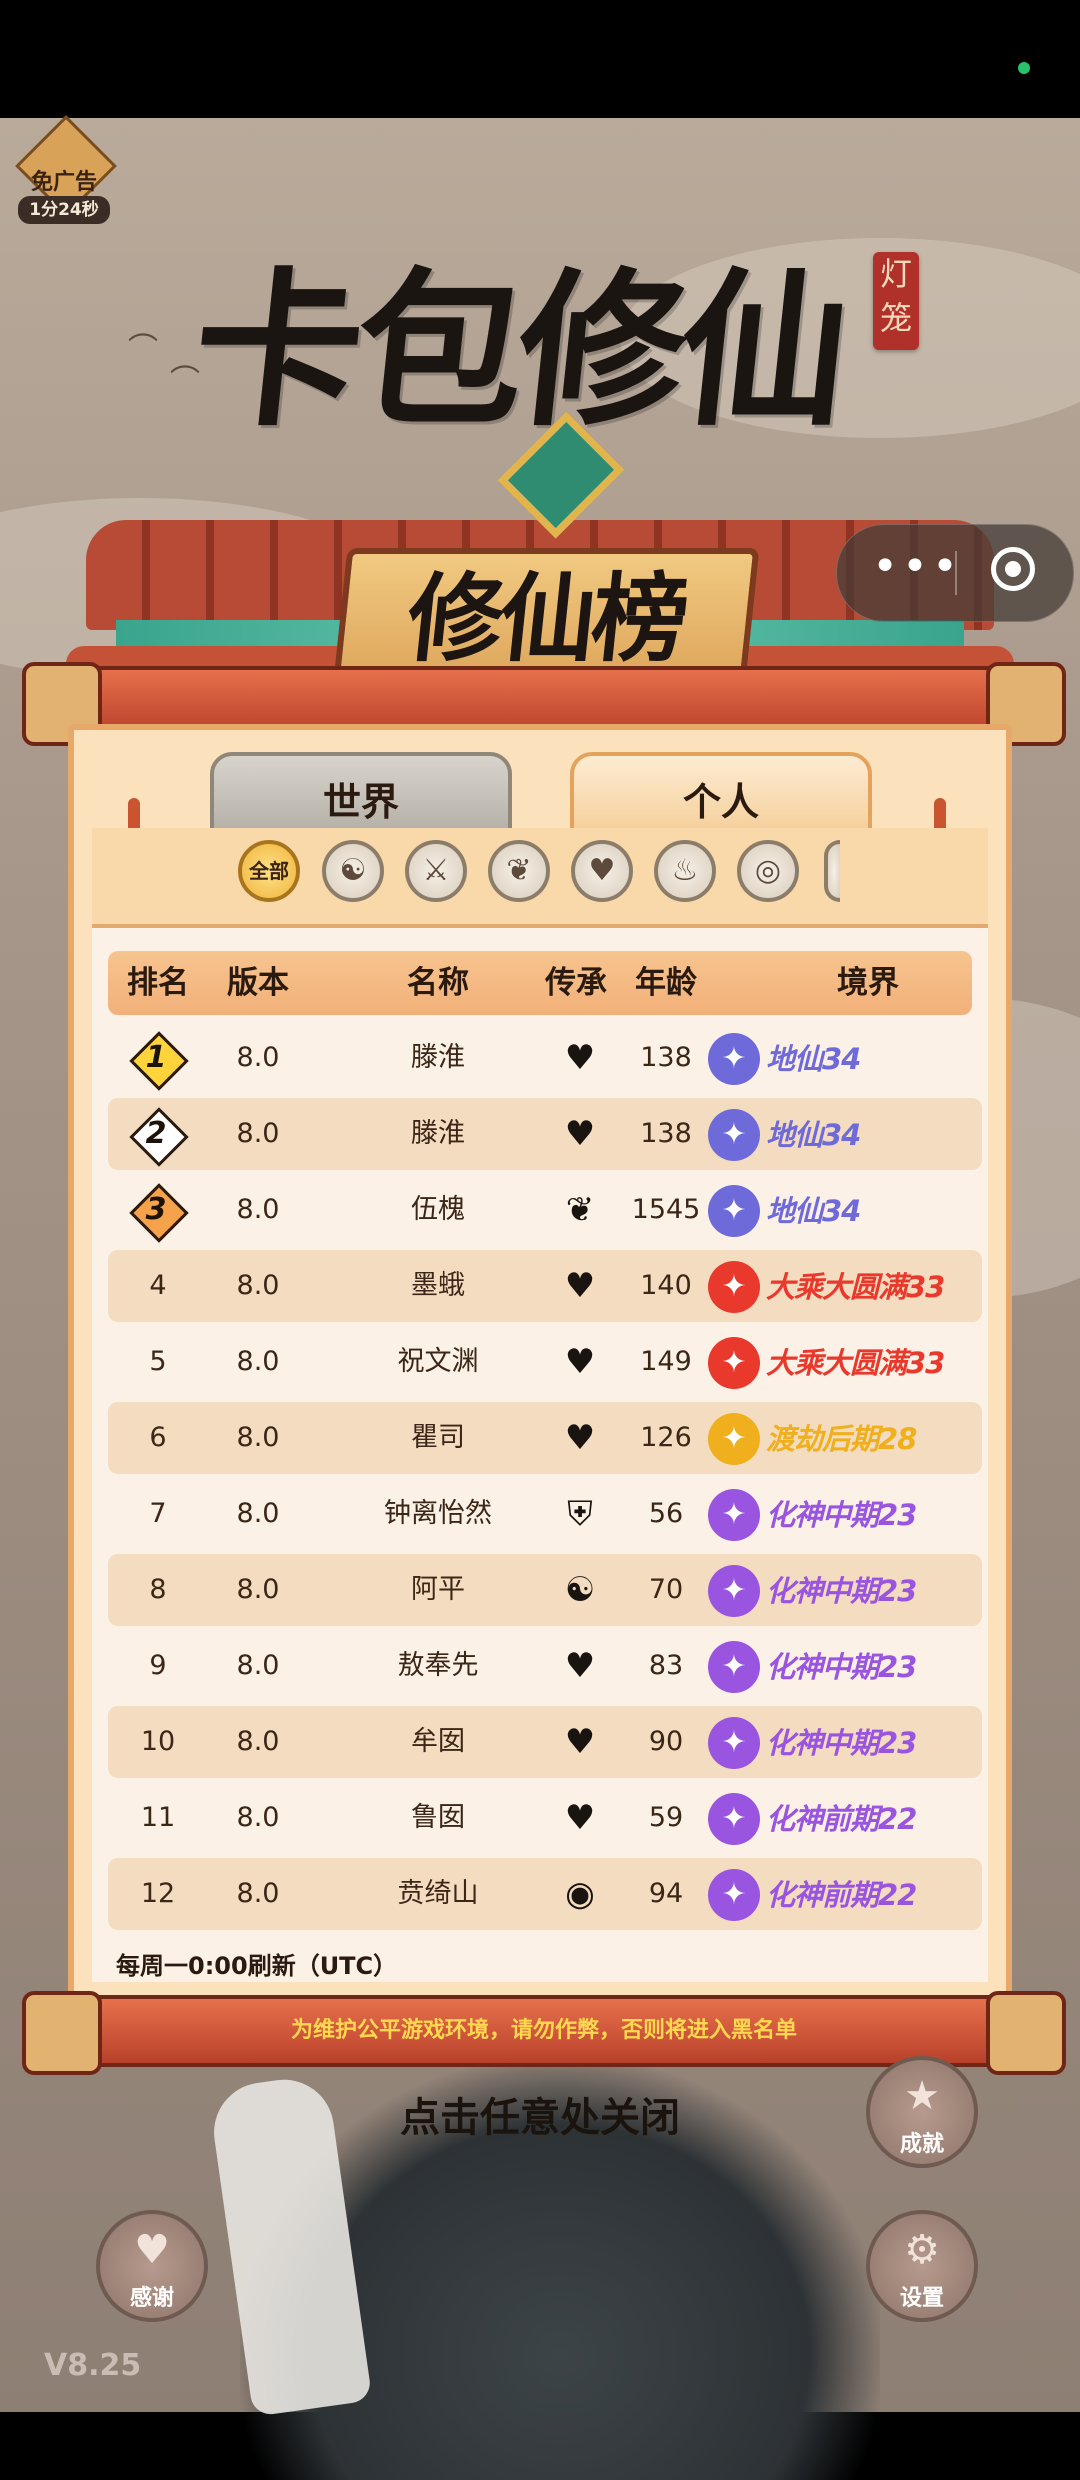  I want to click on rank-number: 7, so click(158, 1513).